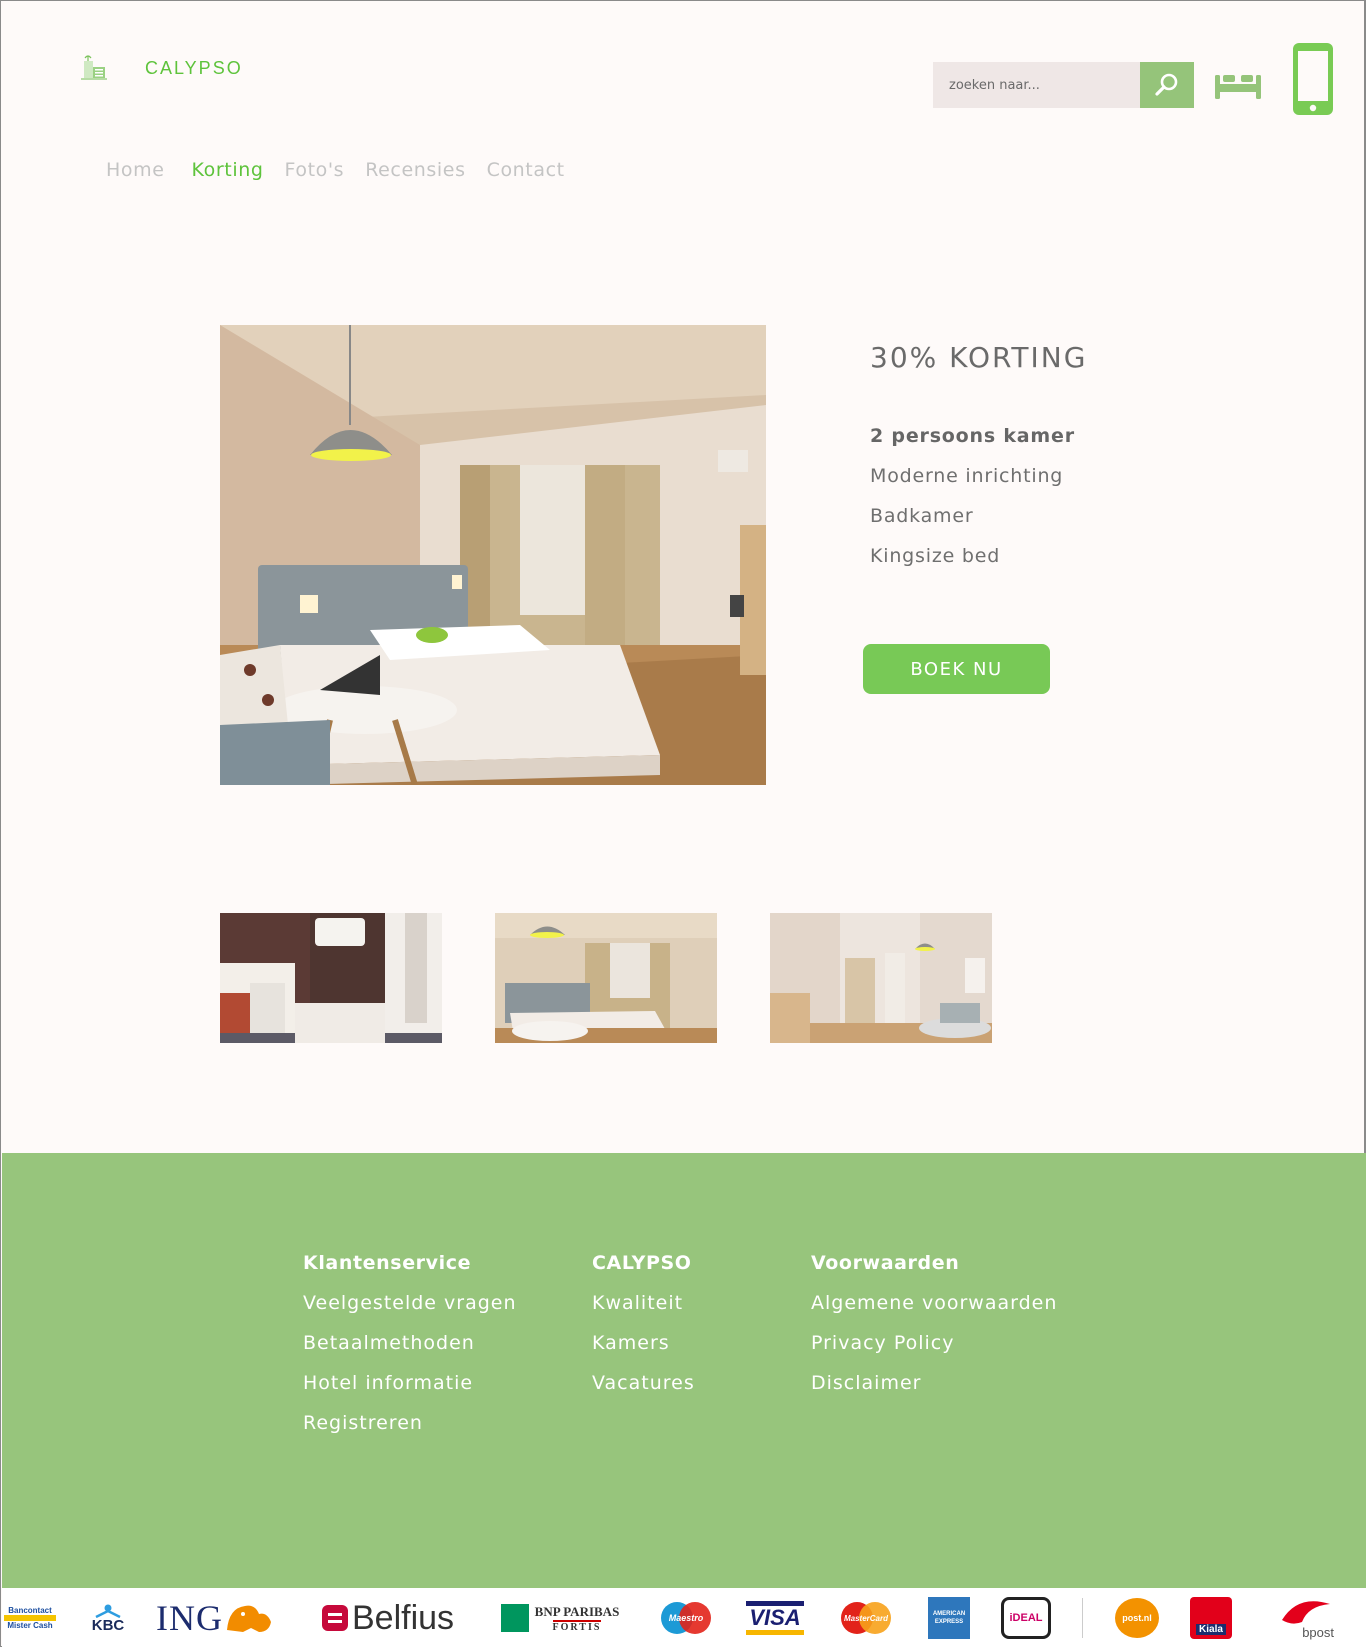 The image size is (1366, 1647). Describe the element at coordinates (108, 1625) in the screenshot. I see `kbc-text: KBC` at that location.